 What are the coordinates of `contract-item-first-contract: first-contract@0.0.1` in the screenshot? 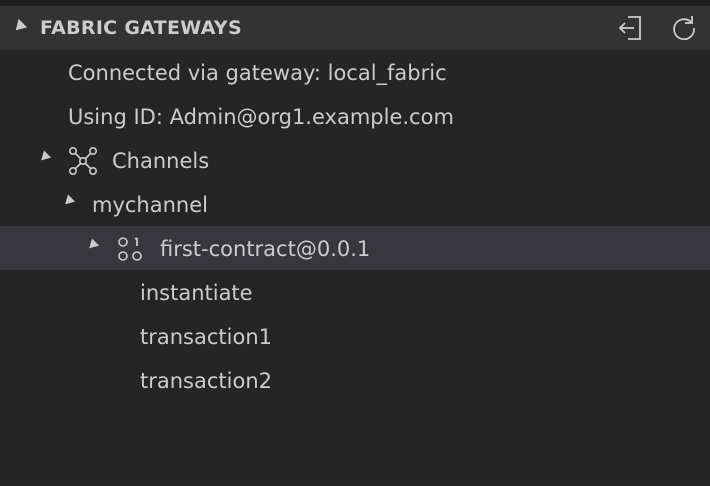 It's located at (355, 248).